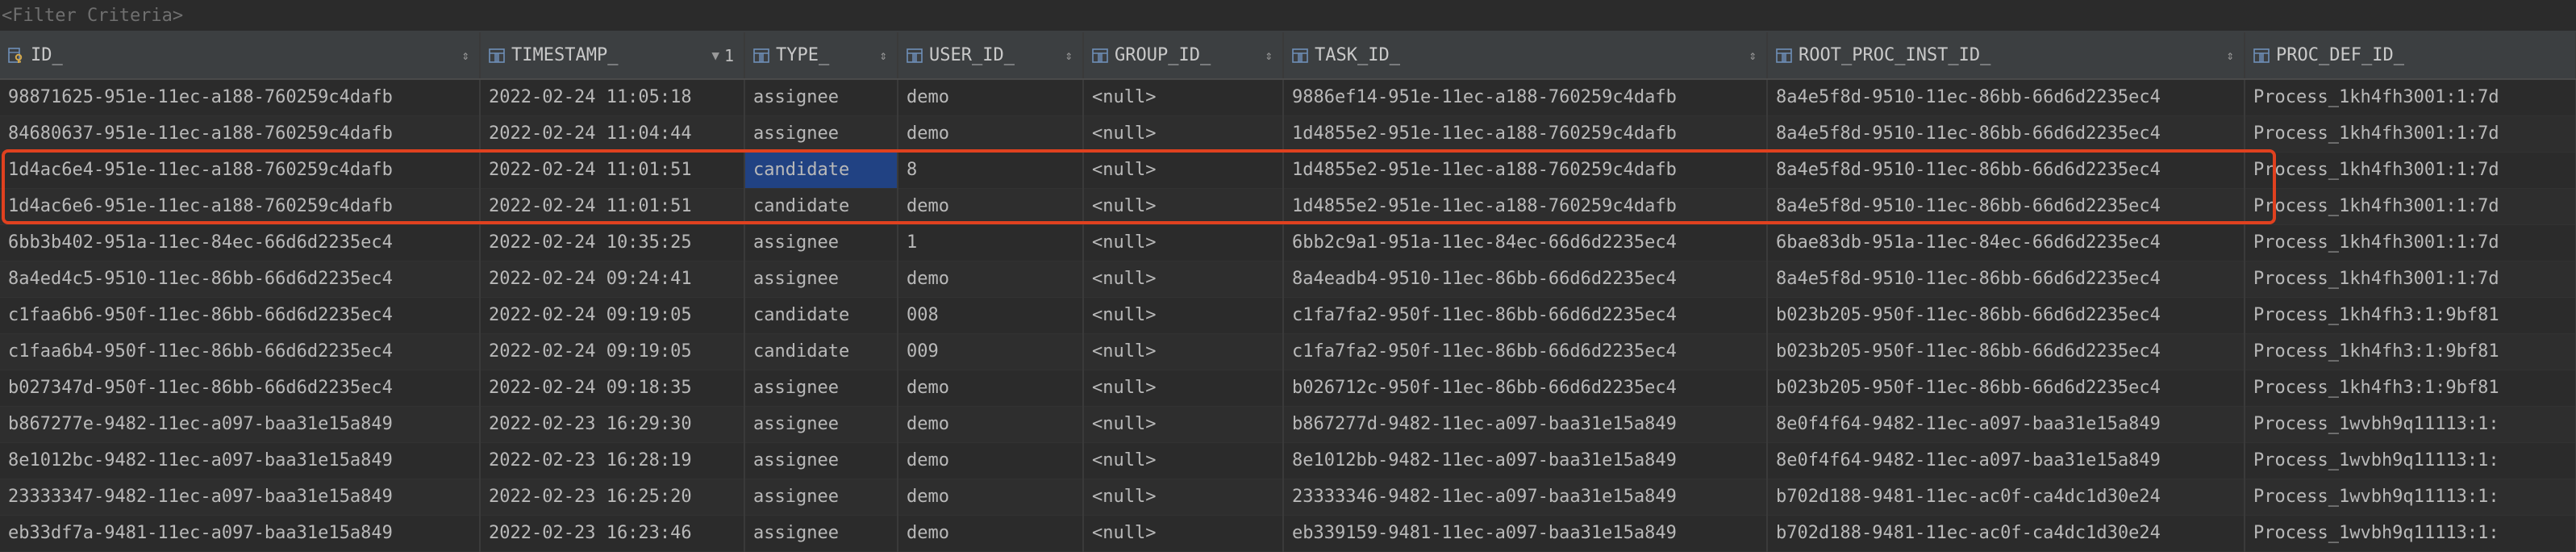  I want to click on cell-id: 98871625-951e-11ec-a188-760259c4dafb, so click(240, 97).